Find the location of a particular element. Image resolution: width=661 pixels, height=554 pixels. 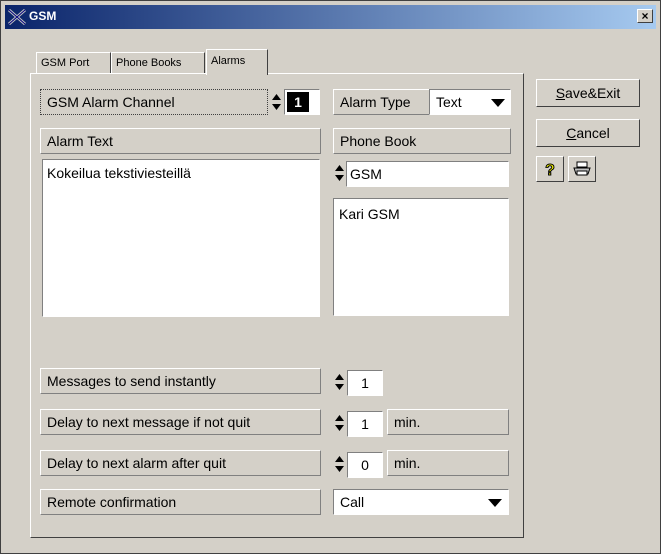

alarm-type-select: Text is located at coordinates (470, 102).